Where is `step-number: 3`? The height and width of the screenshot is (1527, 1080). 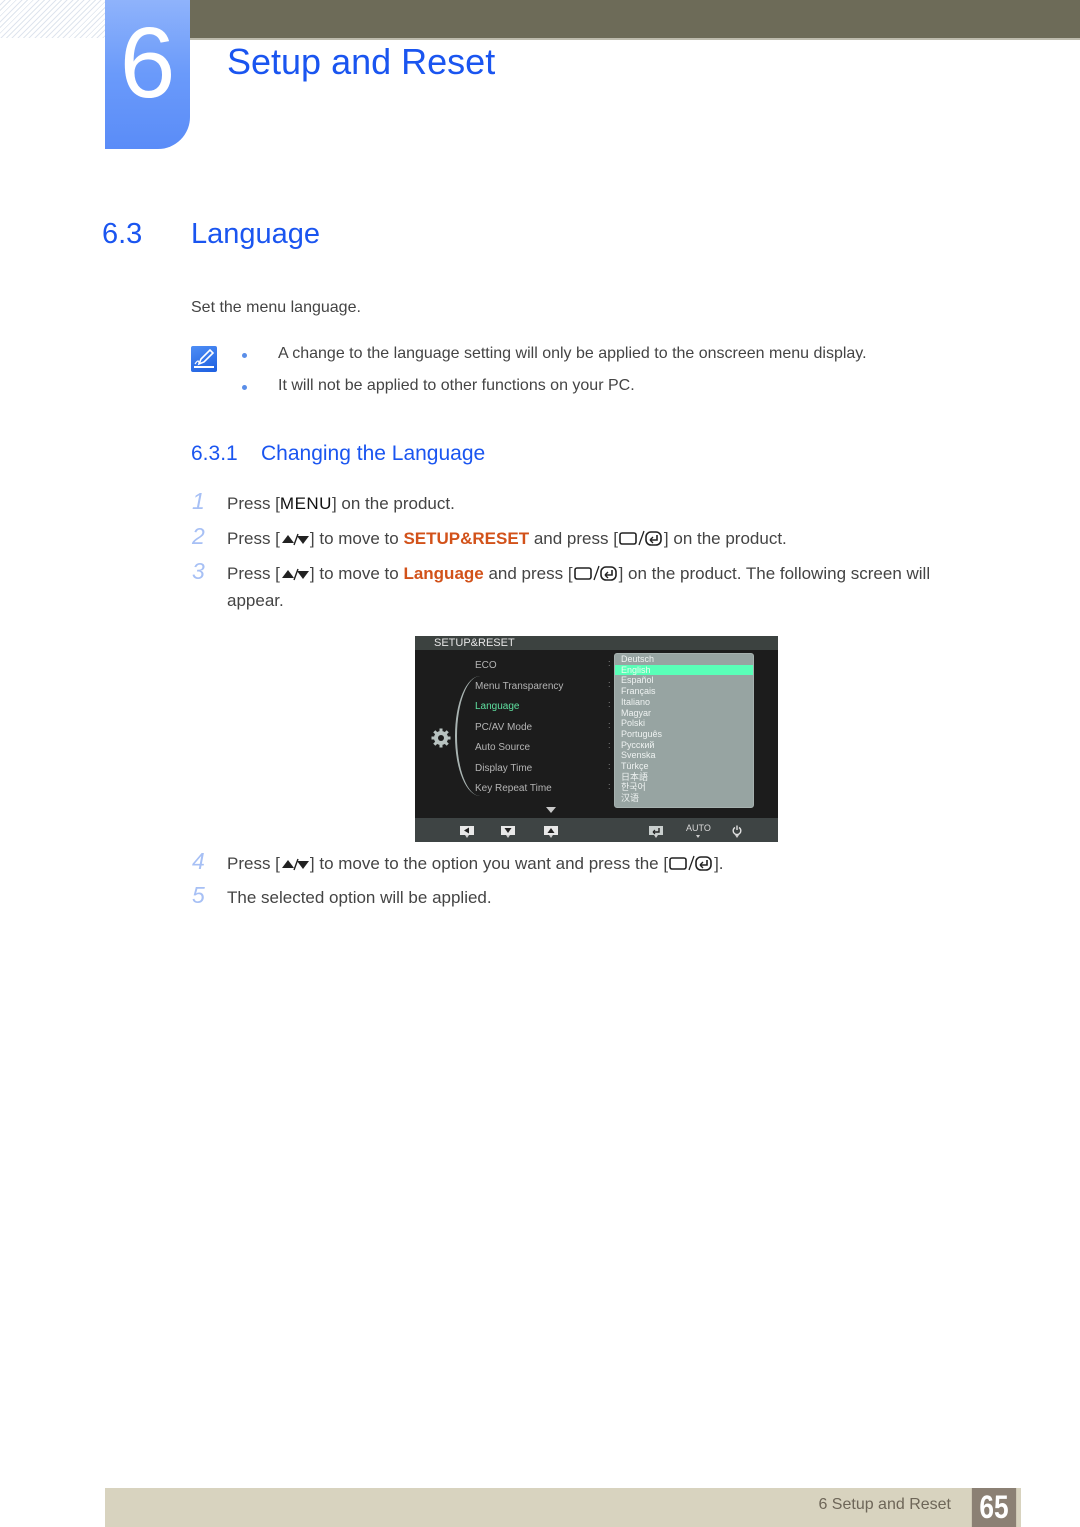
step-number: 3 is located at coordinates (198, 571).